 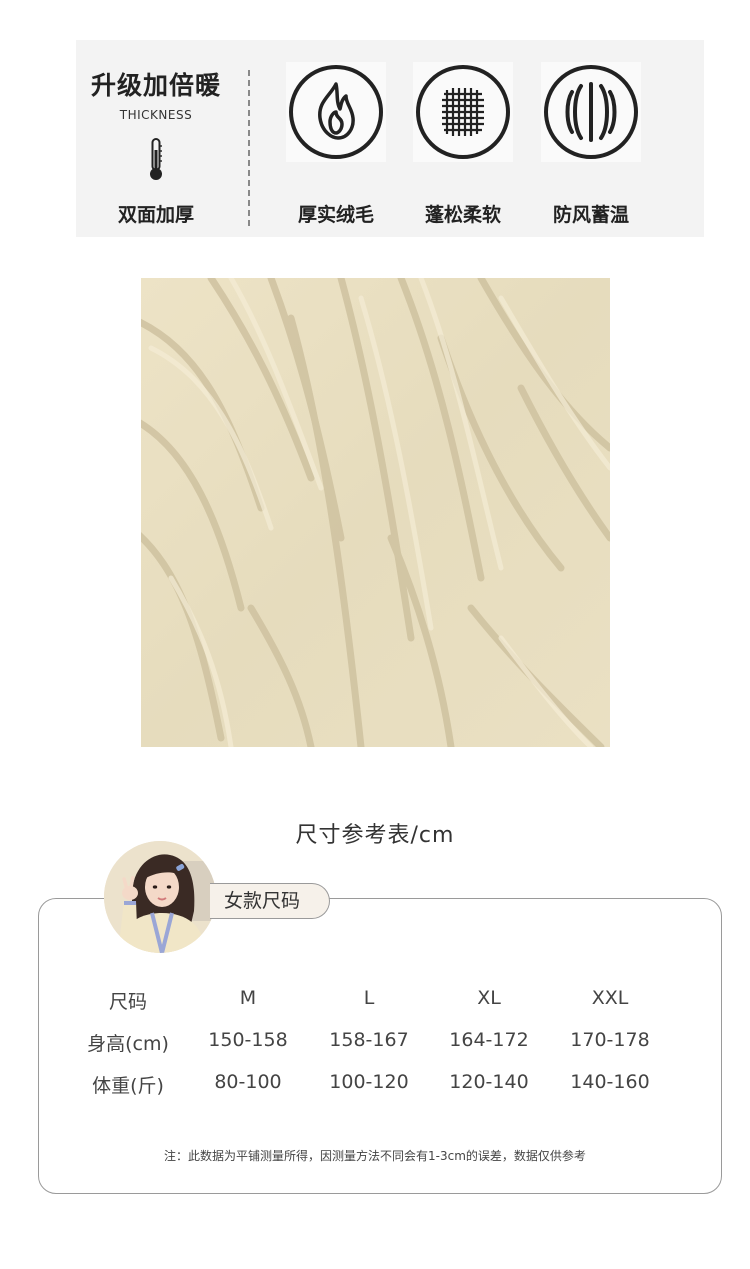 I want to click on feature-thick-fleece: 厚实绒毛, so click(x=336, y=138).